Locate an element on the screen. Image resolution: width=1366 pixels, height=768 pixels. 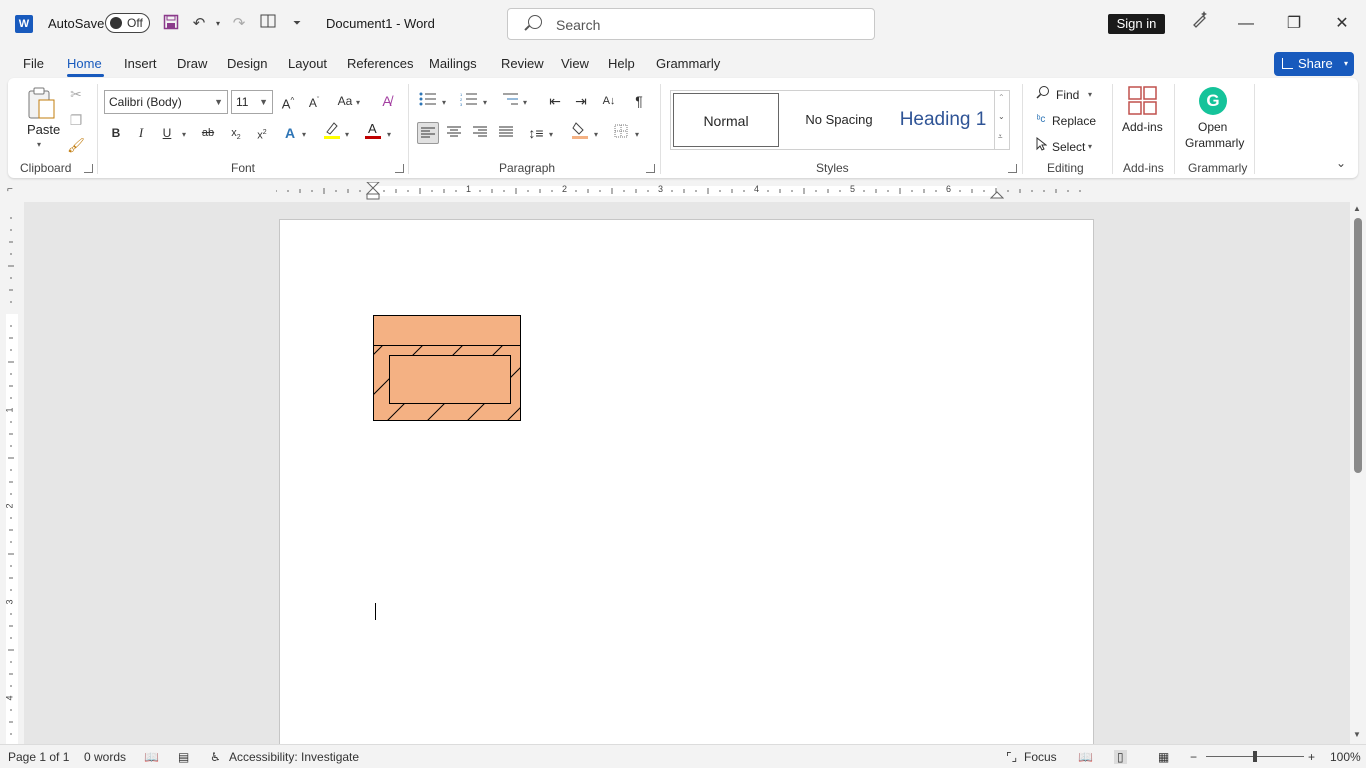
change-case-dropdown-icon: ▾ is located at coordinates (358, 102).